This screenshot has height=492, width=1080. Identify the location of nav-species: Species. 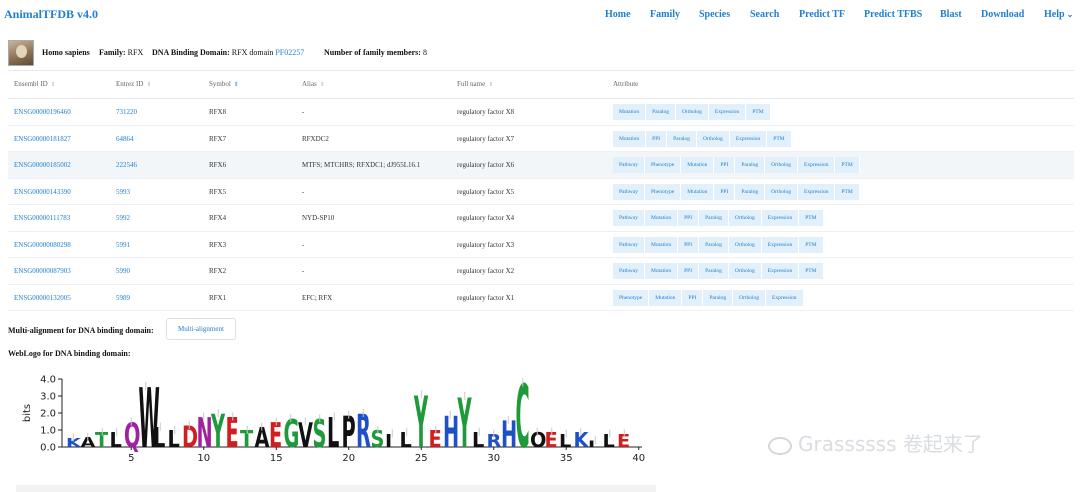
(714, 14).